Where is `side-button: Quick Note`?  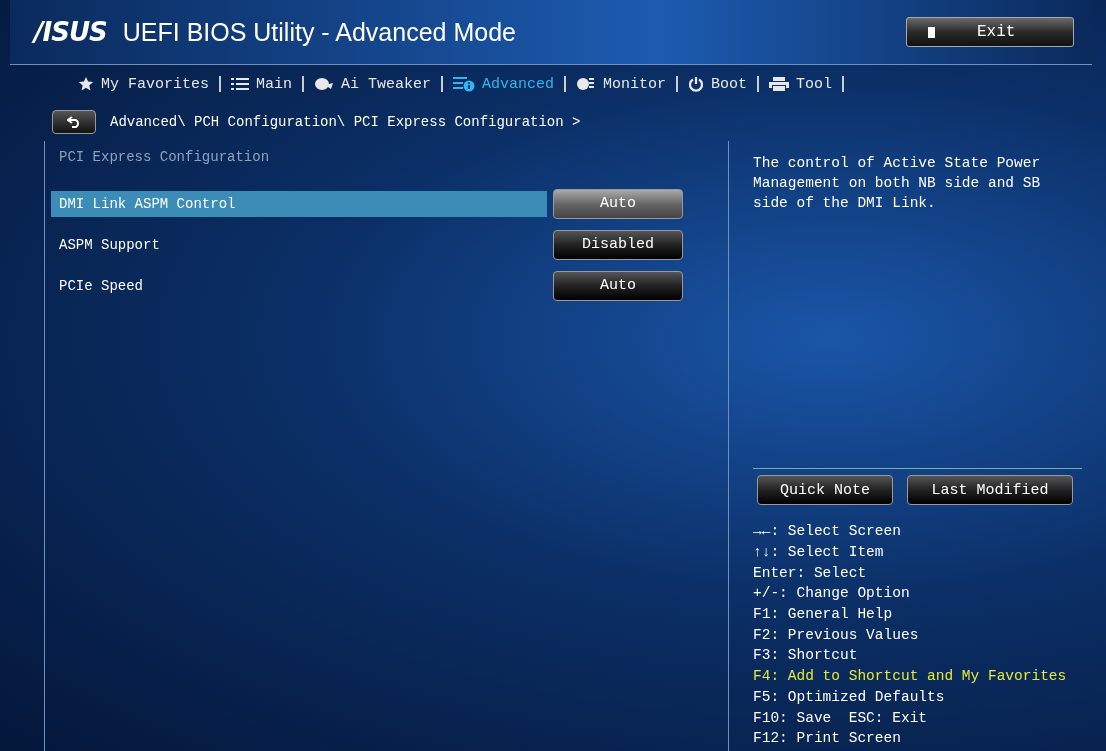
side-button: Quick Note is located at coordinates (825, 490).